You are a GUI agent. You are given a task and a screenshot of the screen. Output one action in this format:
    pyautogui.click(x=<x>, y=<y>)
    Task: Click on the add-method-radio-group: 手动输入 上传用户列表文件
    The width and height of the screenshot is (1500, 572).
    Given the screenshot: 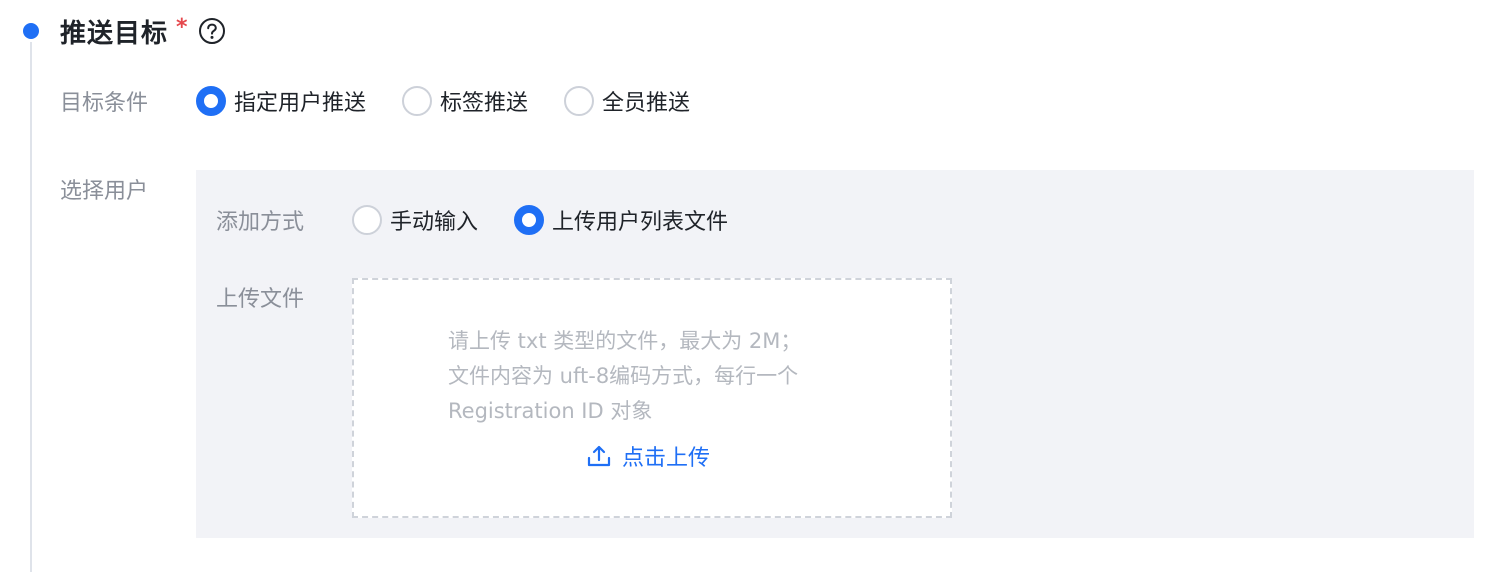 What is the action you would take?
    pyautogui.click(x=540, y=220)
    